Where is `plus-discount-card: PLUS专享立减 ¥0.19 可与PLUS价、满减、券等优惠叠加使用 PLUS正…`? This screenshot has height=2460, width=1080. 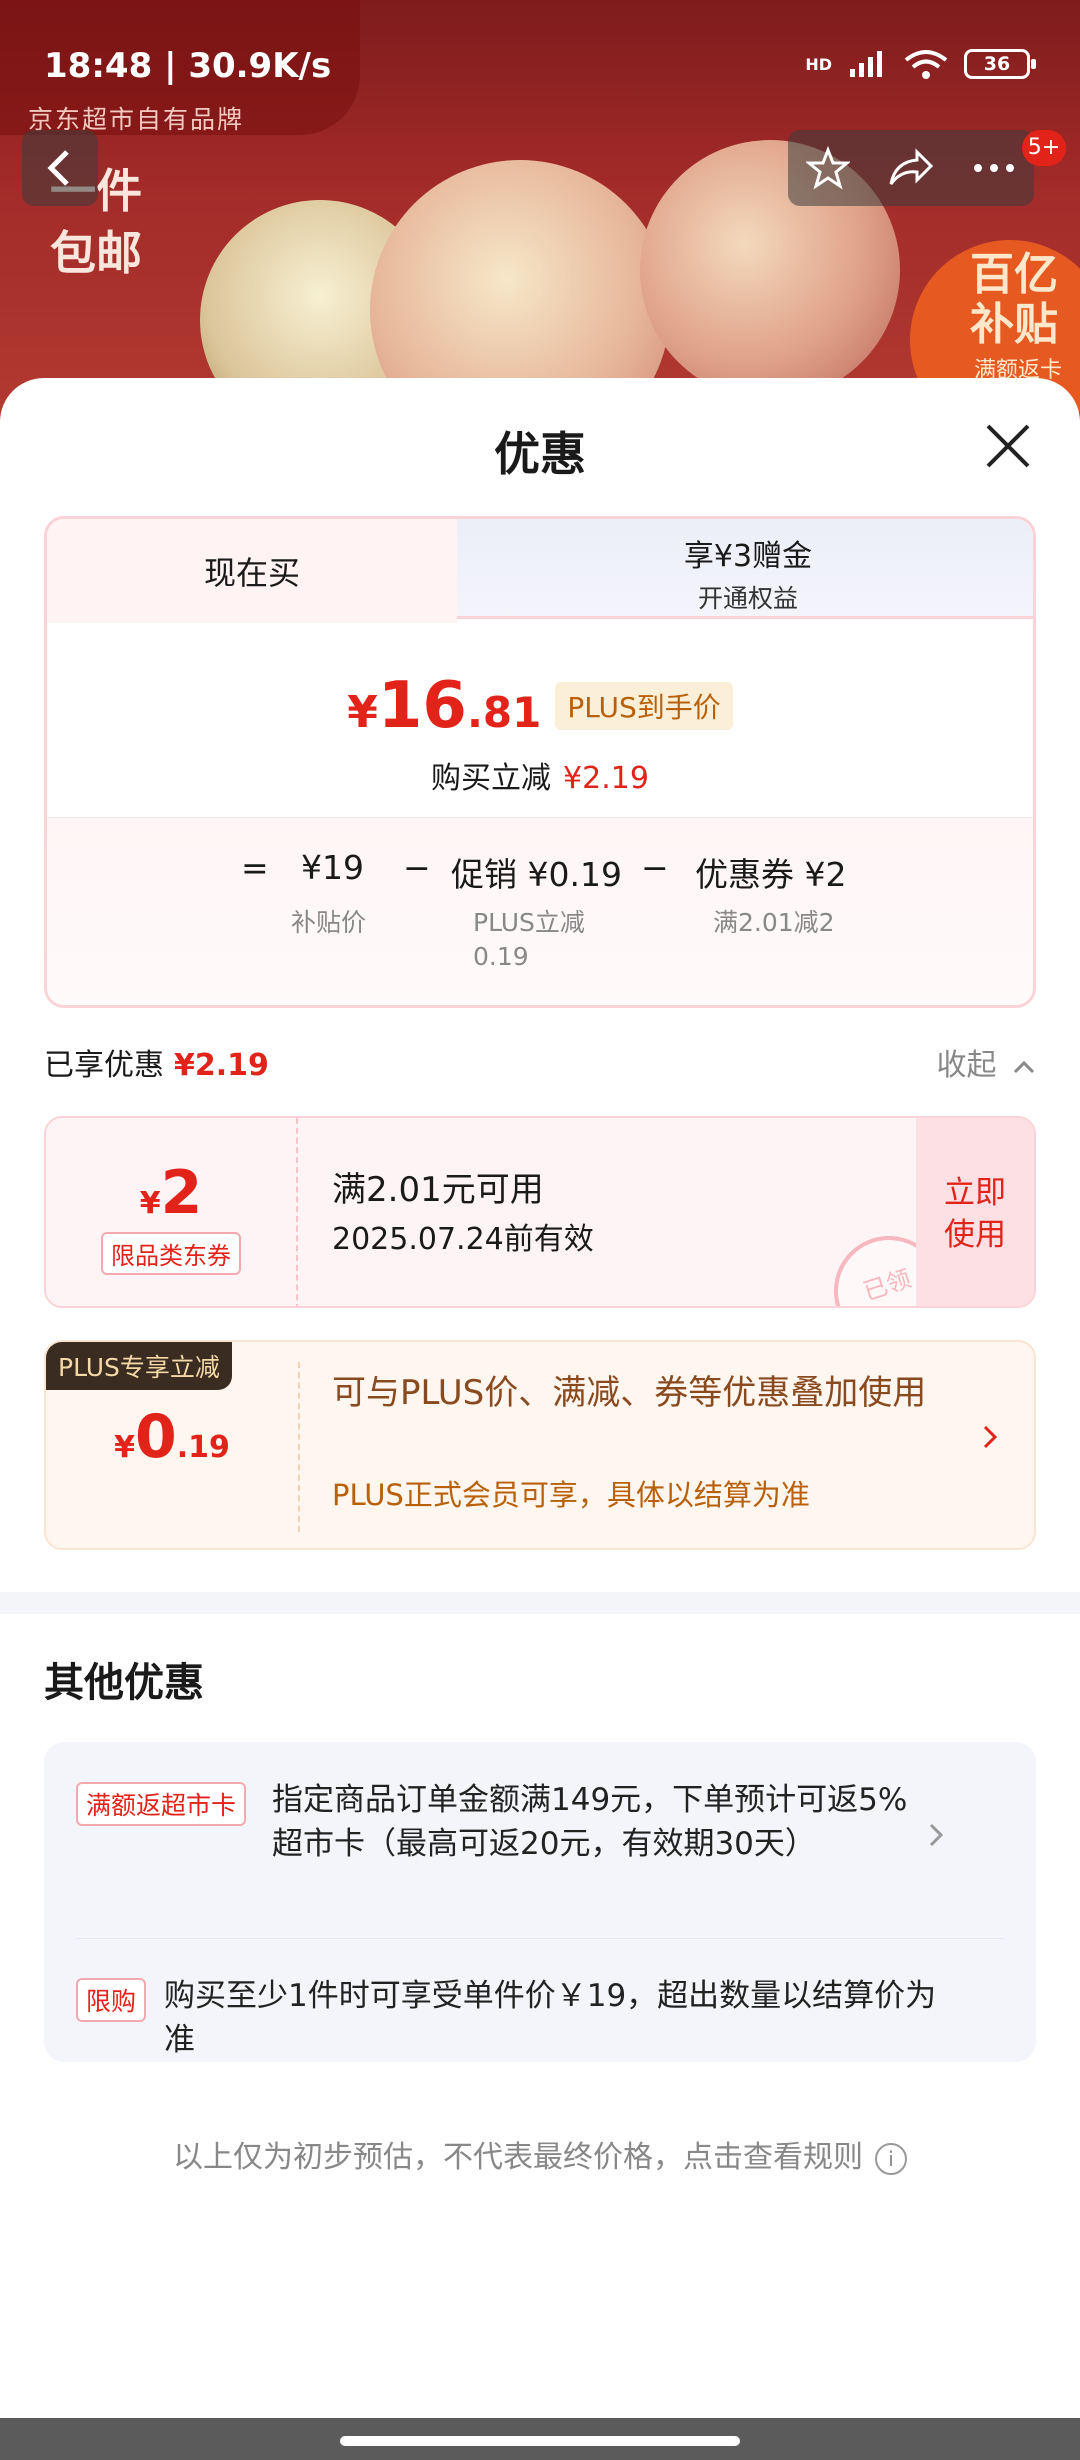
plus-discount-card: PLUS专享立减 ¥0.19 可与PLUS价、满减、券等优惠叠加使用 PLUS正… is located at coordinates (540, 1445).